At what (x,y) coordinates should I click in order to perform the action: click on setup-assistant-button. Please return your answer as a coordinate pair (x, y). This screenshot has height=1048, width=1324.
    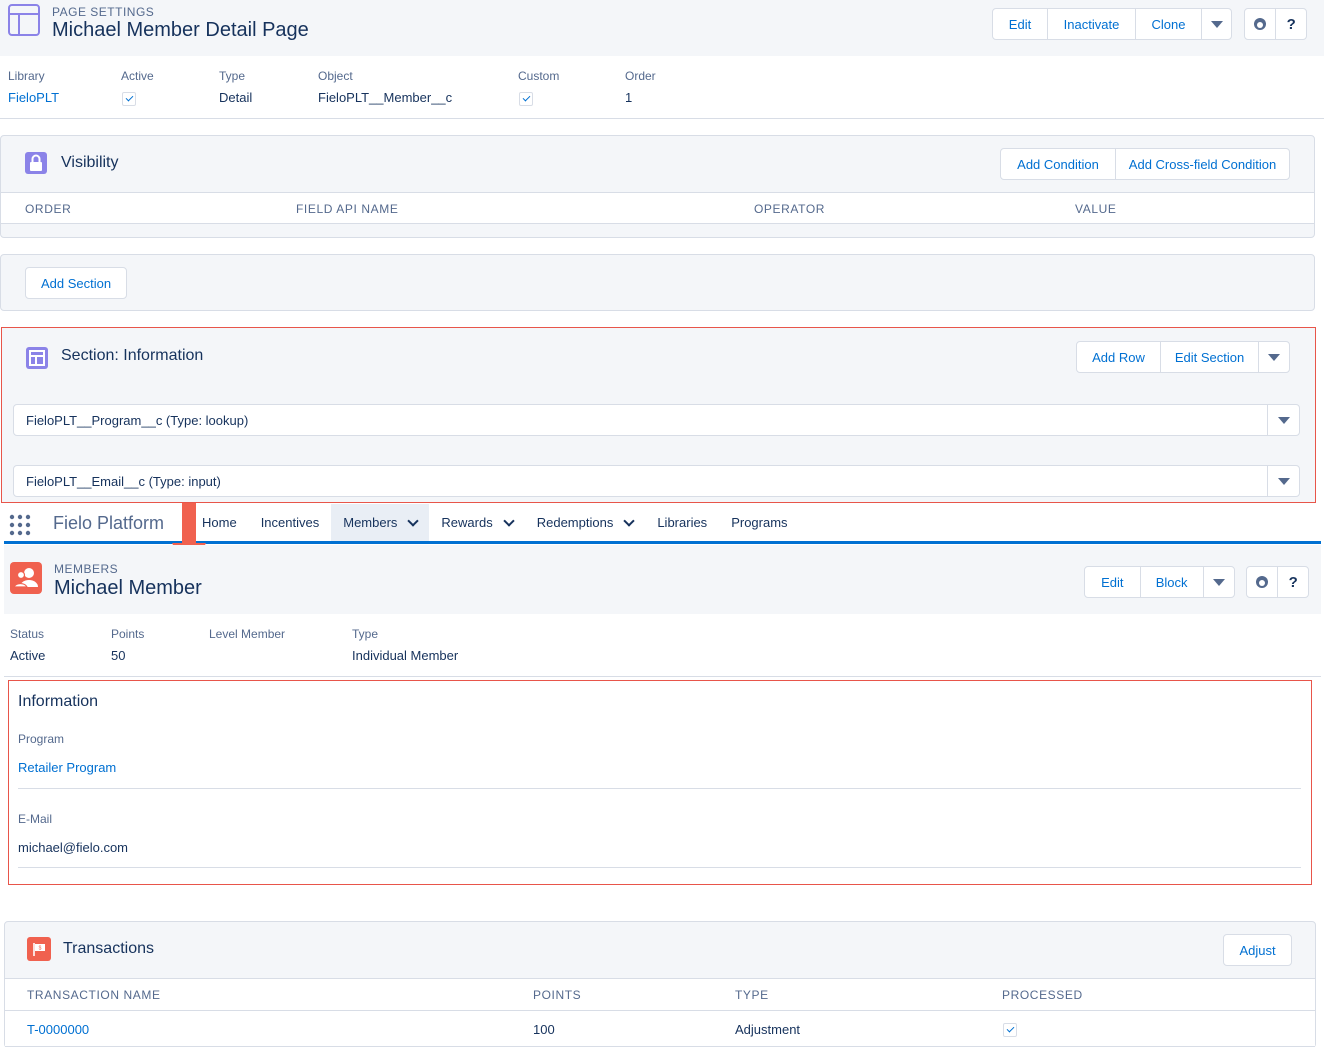
    Looking at the image, I should click on (1260, 24).